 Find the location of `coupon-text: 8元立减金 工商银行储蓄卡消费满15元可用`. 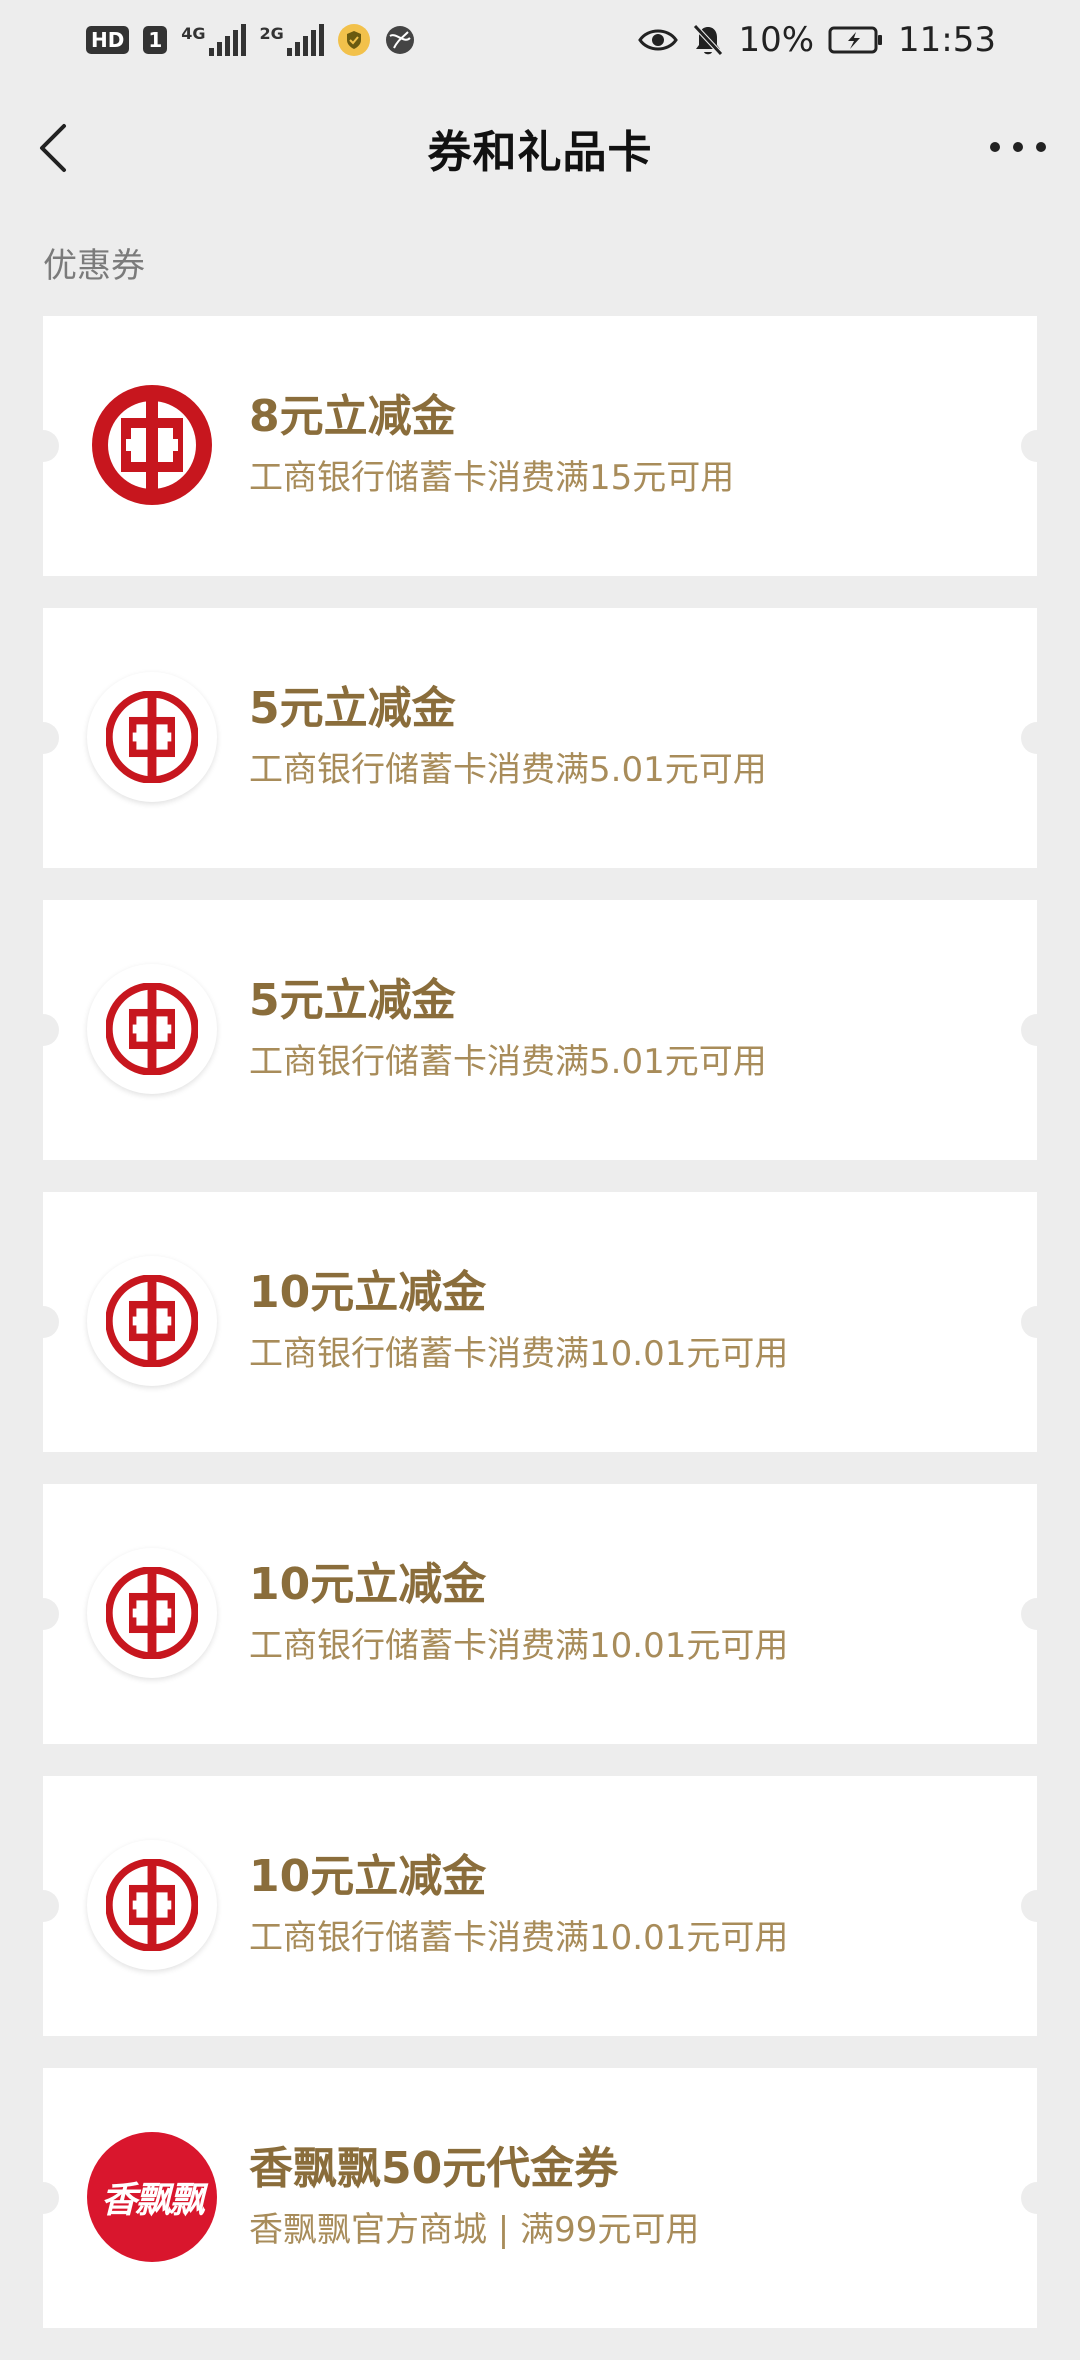

coupon-text: 8元立减金 工商银行储蓄卡消费满15元可用 is located at coordinates (491, 446).